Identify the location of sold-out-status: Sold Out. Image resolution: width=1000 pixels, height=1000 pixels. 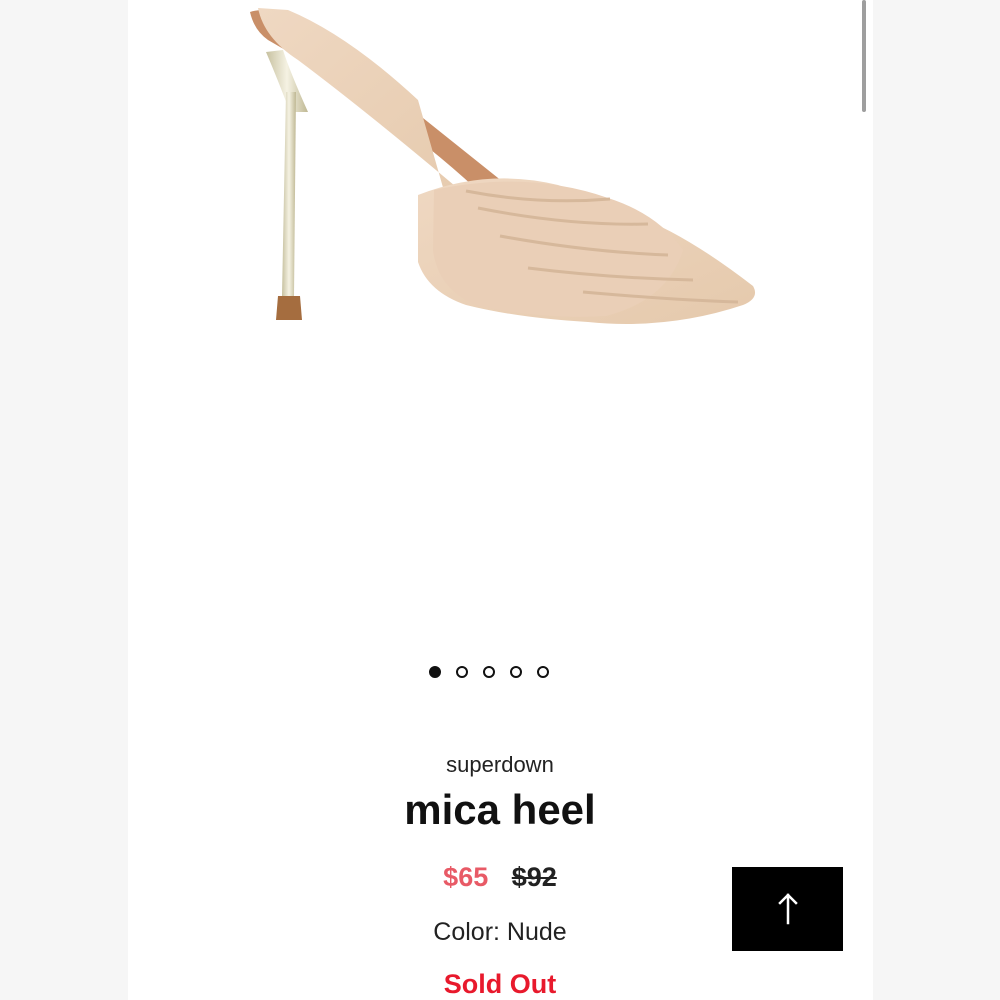
(500, 984).